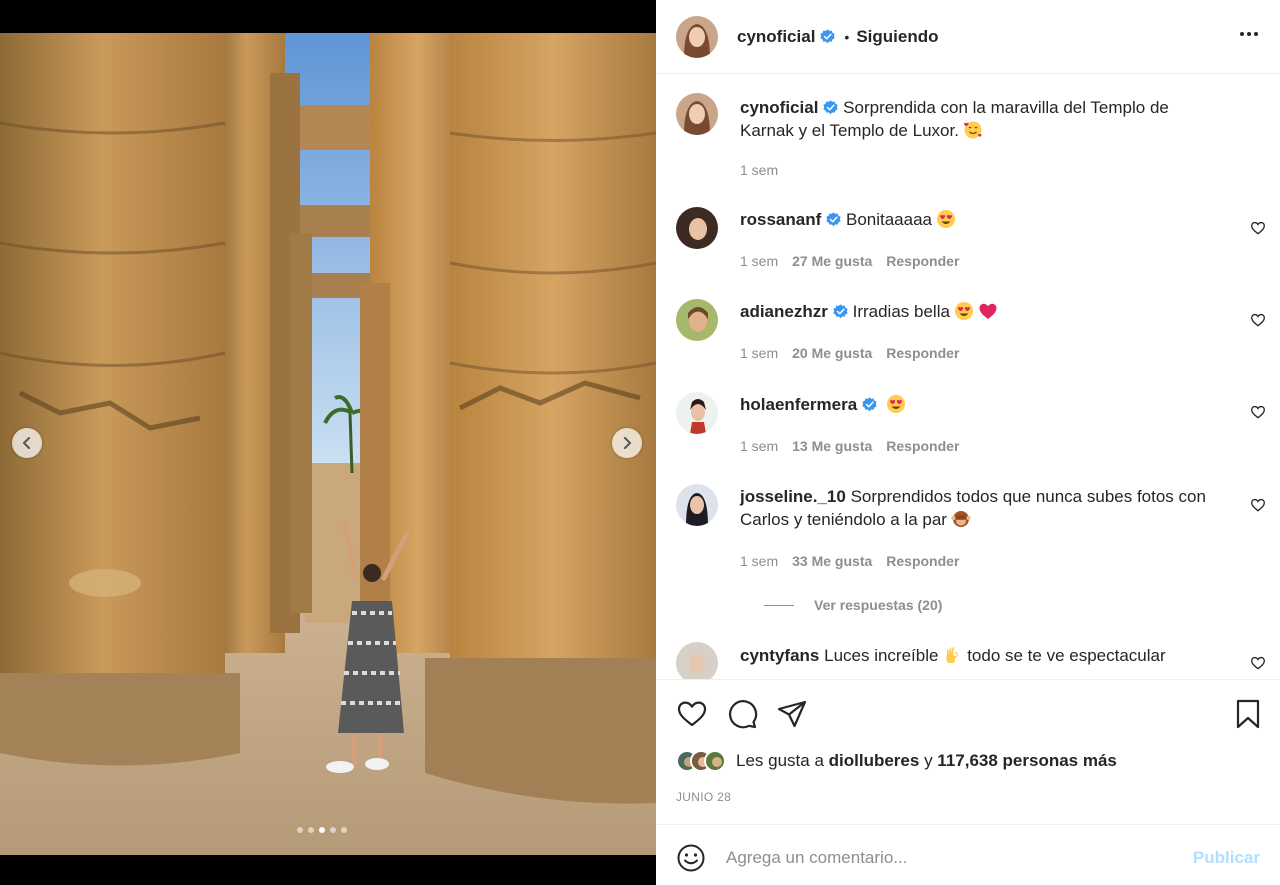 Image resolution: width=1280 pixels, height=885 pixels. Describe the element at coordinates (973, 130) in the screenshot. I see `smiling-face-with-hearts-icon` at that location.